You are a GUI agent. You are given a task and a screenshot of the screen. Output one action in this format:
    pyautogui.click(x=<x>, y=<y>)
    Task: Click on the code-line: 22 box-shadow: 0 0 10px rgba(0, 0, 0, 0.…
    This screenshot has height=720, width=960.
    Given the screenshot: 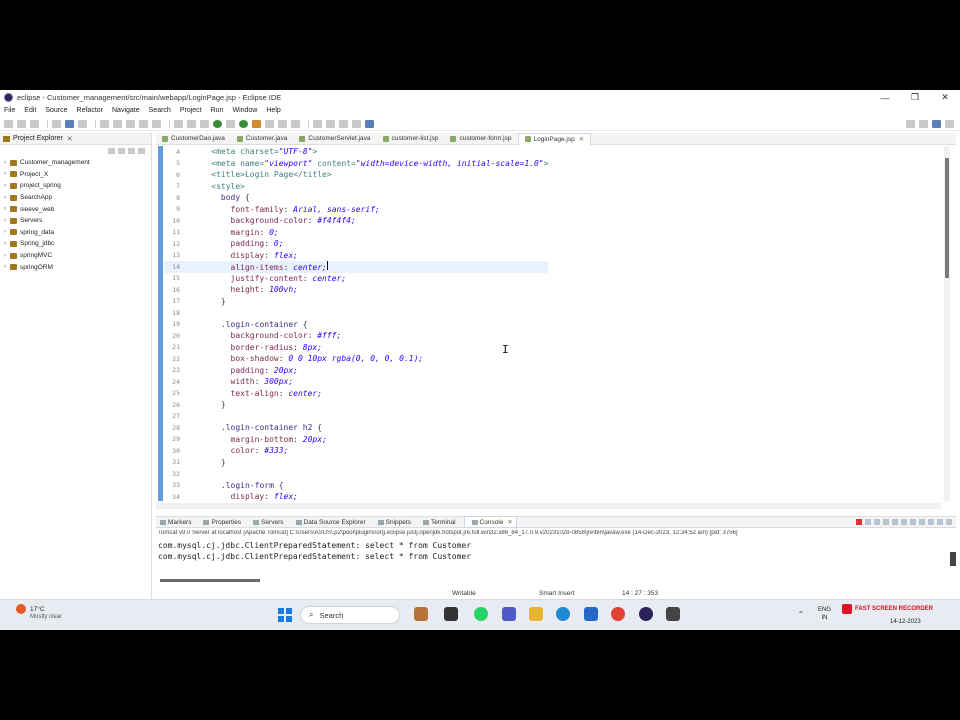 What is the action you would take?
    pyautogui.click(x=356, y=359)
    